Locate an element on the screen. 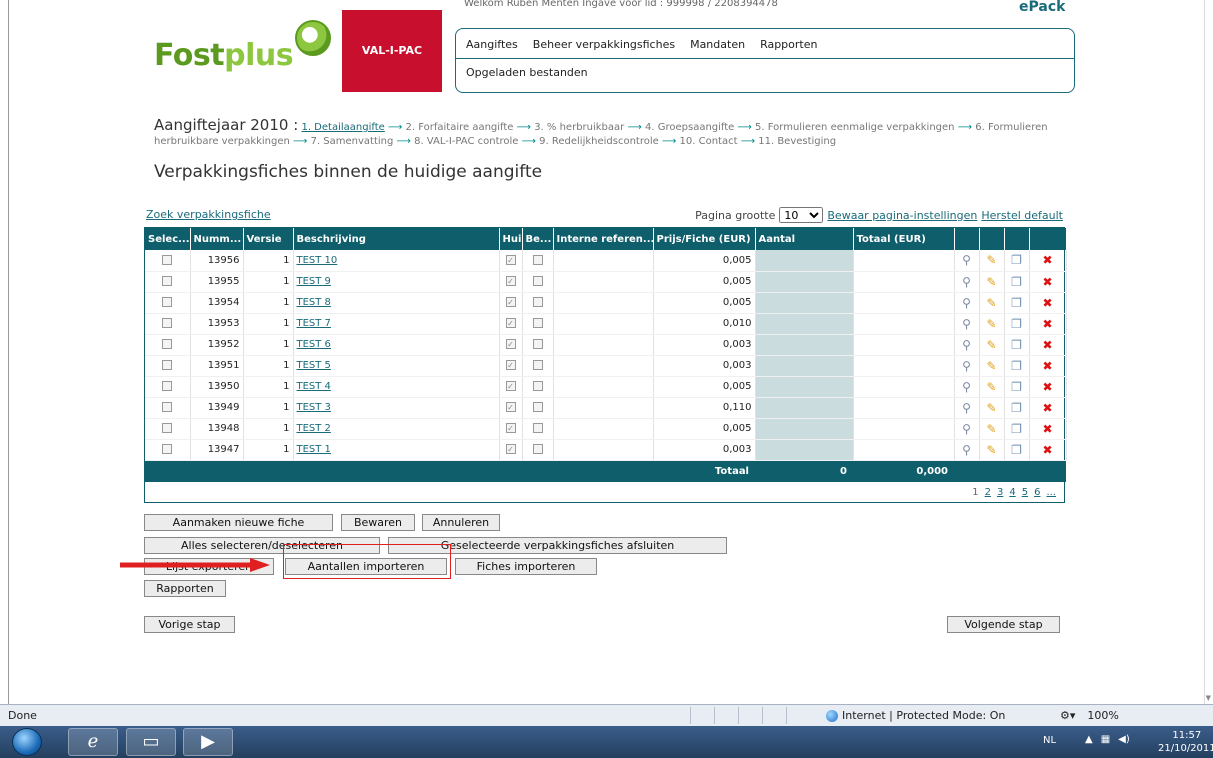 The width and height of the screenshot is (1213, 758). nav-mandaten: Mandaten is located at coordinates (717, 44).